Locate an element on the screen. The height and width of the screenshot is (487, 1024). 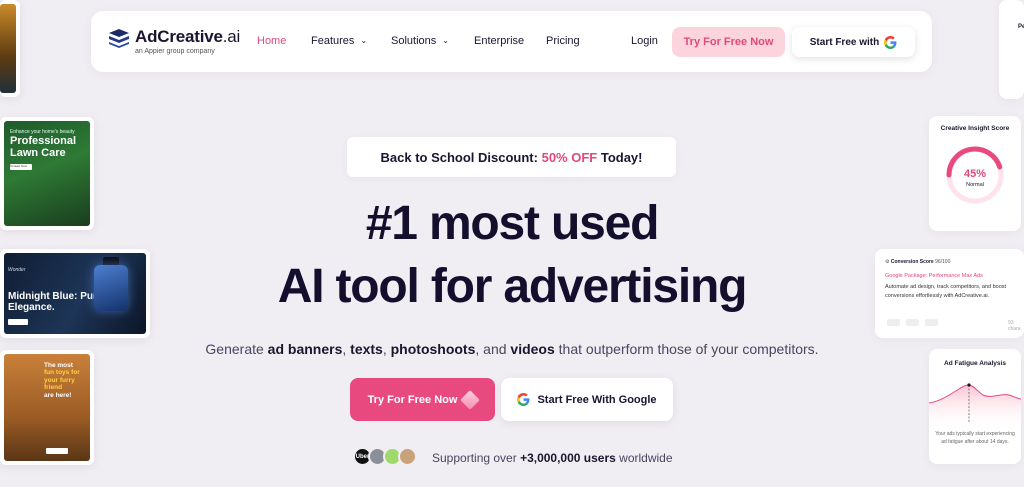
creative-insight-score-card: Creative Insight Score 45% Normal is located at coordinates (975, 173).